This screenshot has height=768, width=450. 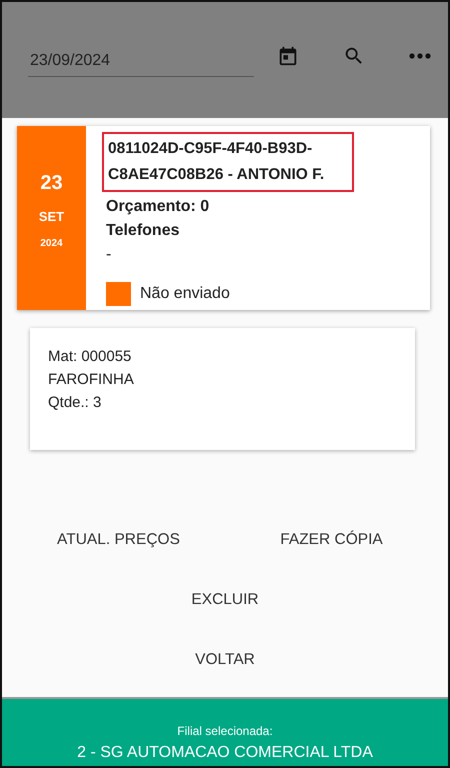 What do you see at coordinates (331, 540) in the screenshot?
I see `action-button: FAZER CÓPIA` at bounding box center [331, 540].